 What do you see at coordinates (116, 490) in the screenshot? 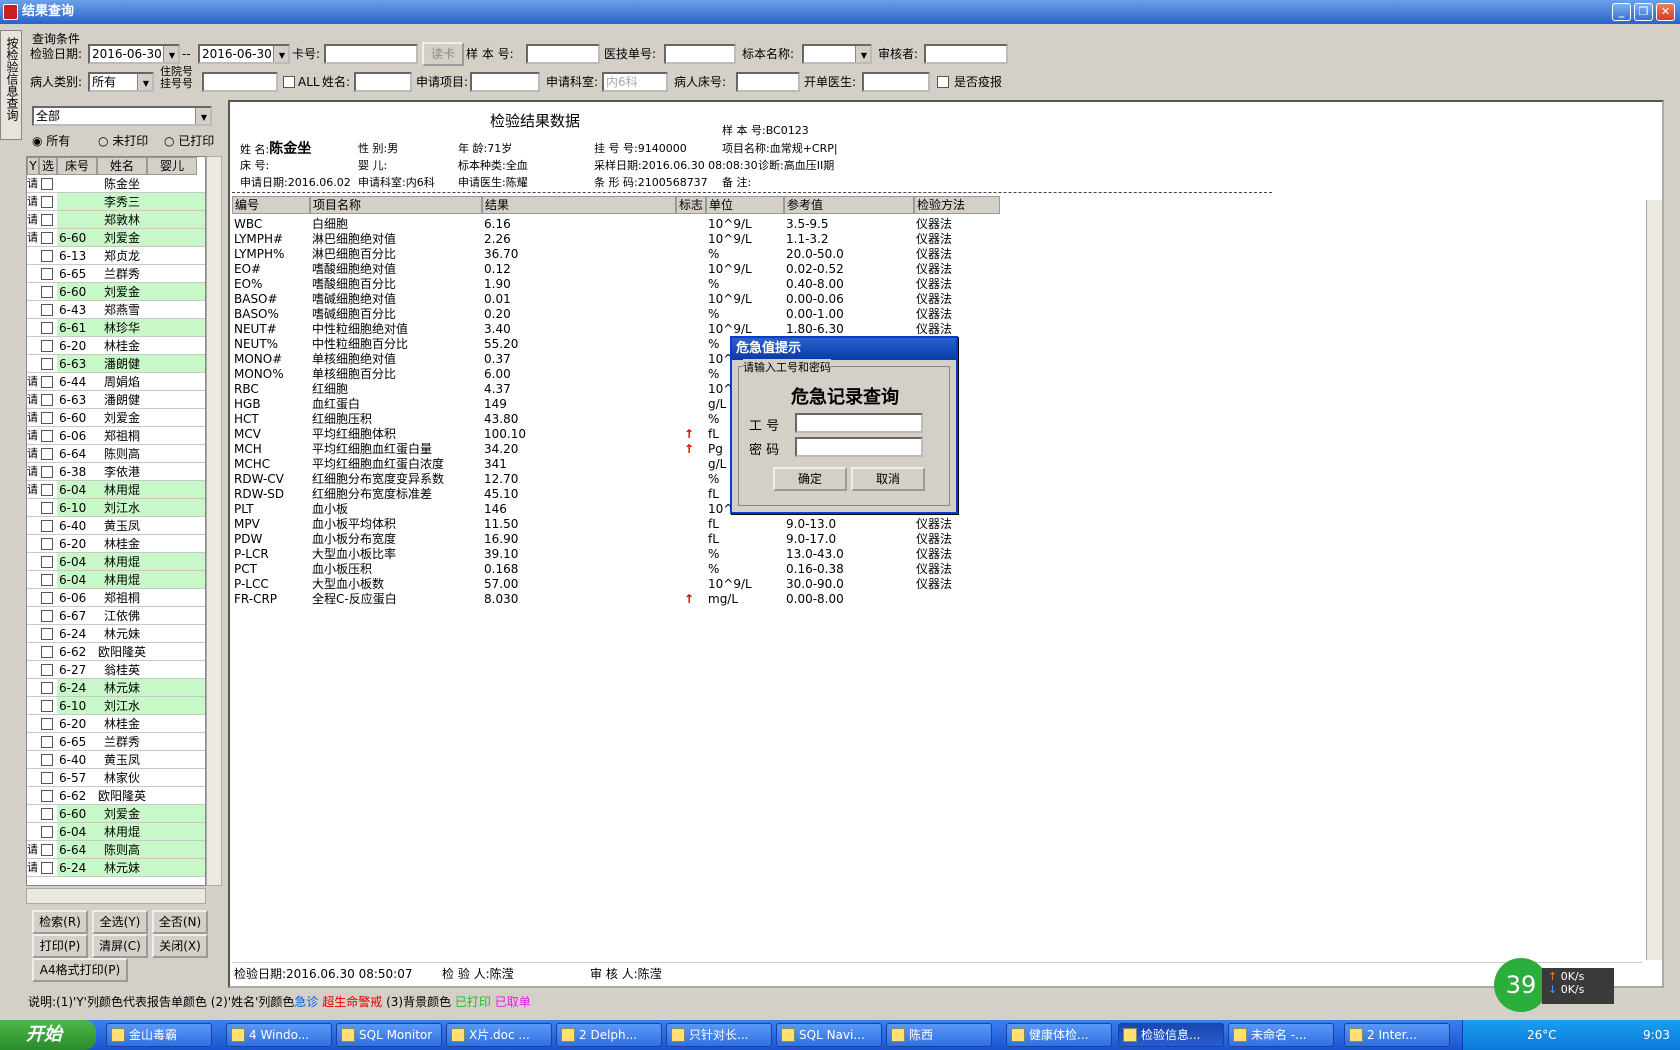
I see `list-item: 请 6-04 林用焜` at bounding box center [116, 490].